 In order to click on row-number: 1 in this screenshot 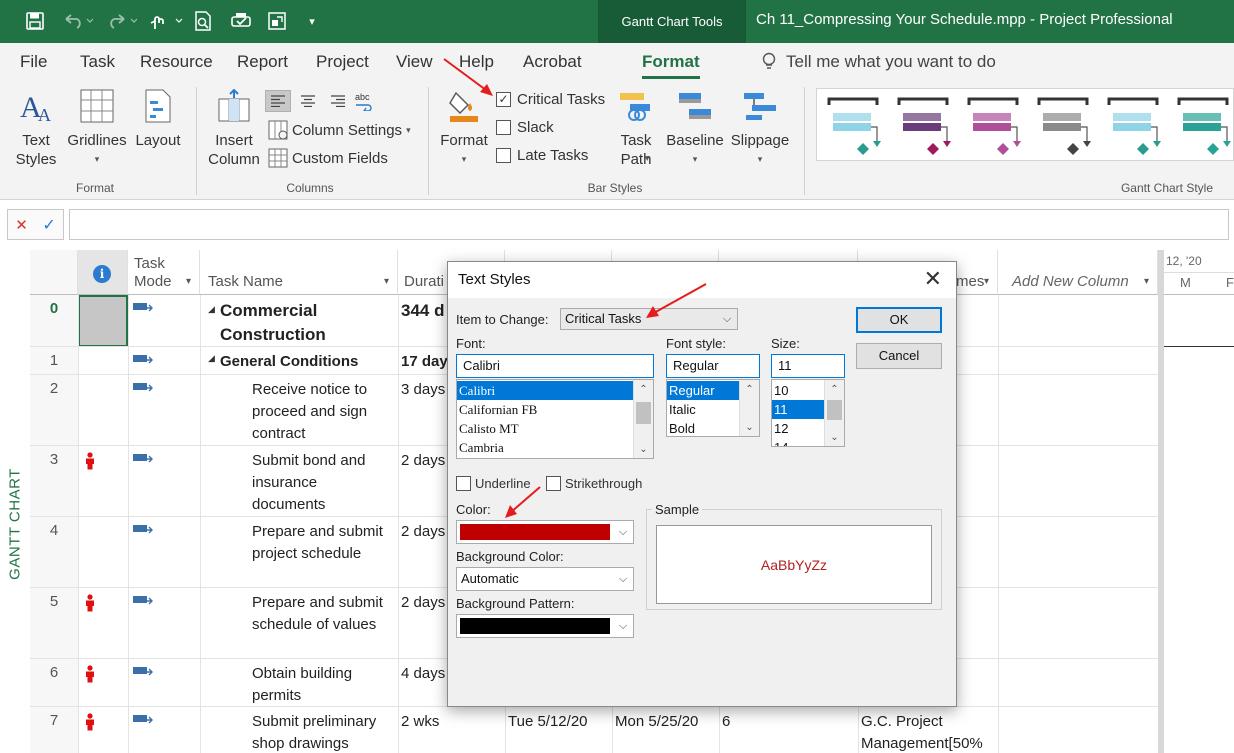, I will do `click(54, 360)`.